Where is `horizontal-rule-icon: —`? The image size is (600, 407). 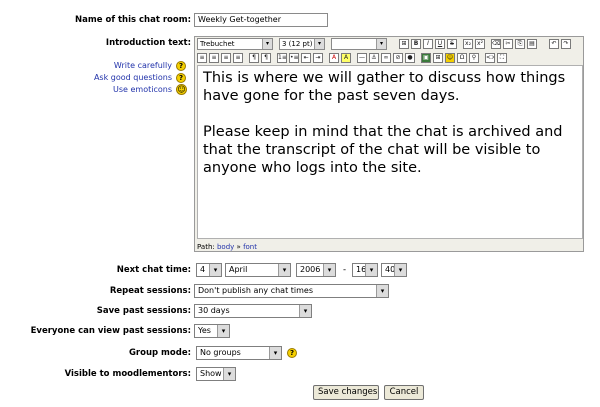 horizontal-rule-icon: — is located at coordinates (362, 58).